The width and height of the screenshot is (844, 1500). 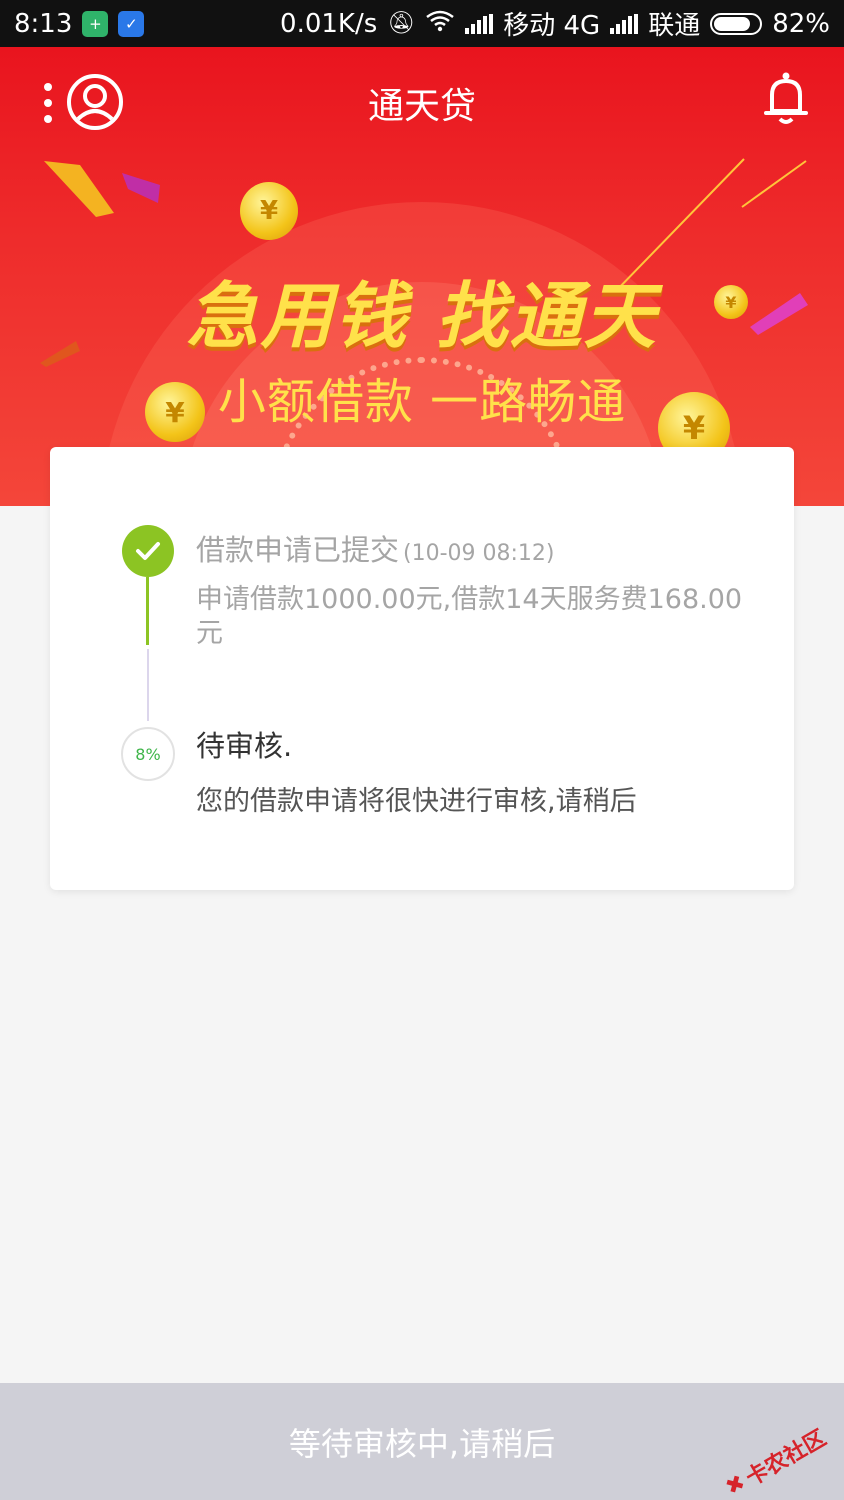 What do you see at coordinates (329, 23) in the screenshot?
I see `network-speed: 0.01K/s` at bounding box center [329, 23].